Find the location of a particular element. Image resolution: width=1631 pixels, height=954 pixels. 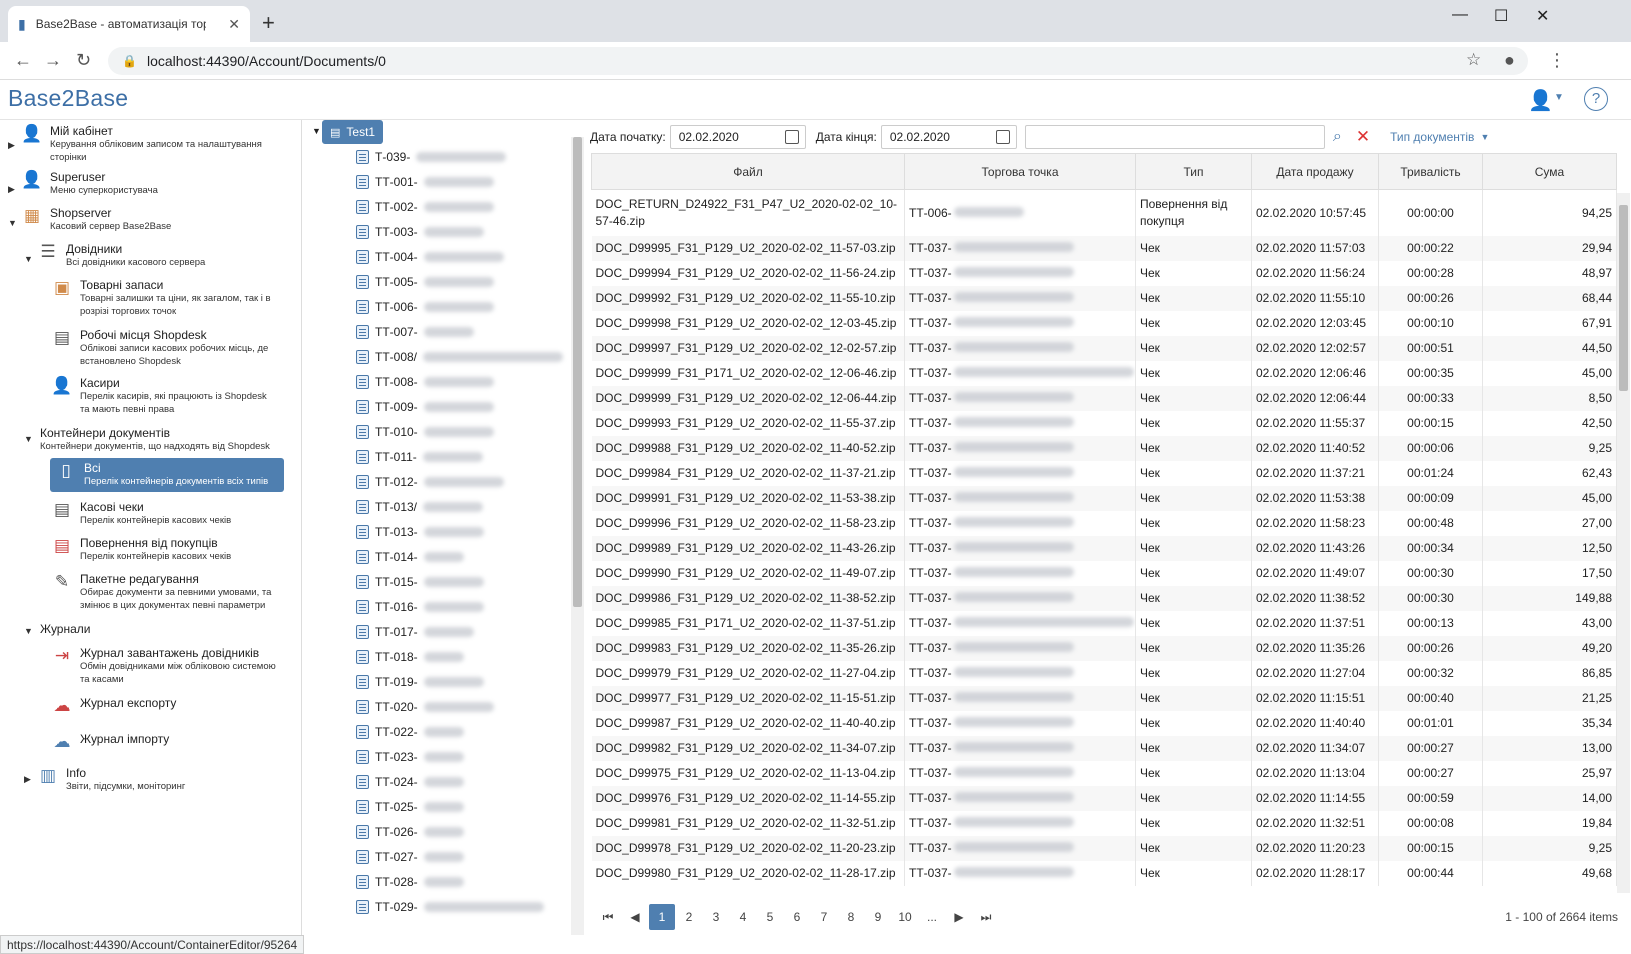

table-scrollbar is located at coordinates (1623, 543).